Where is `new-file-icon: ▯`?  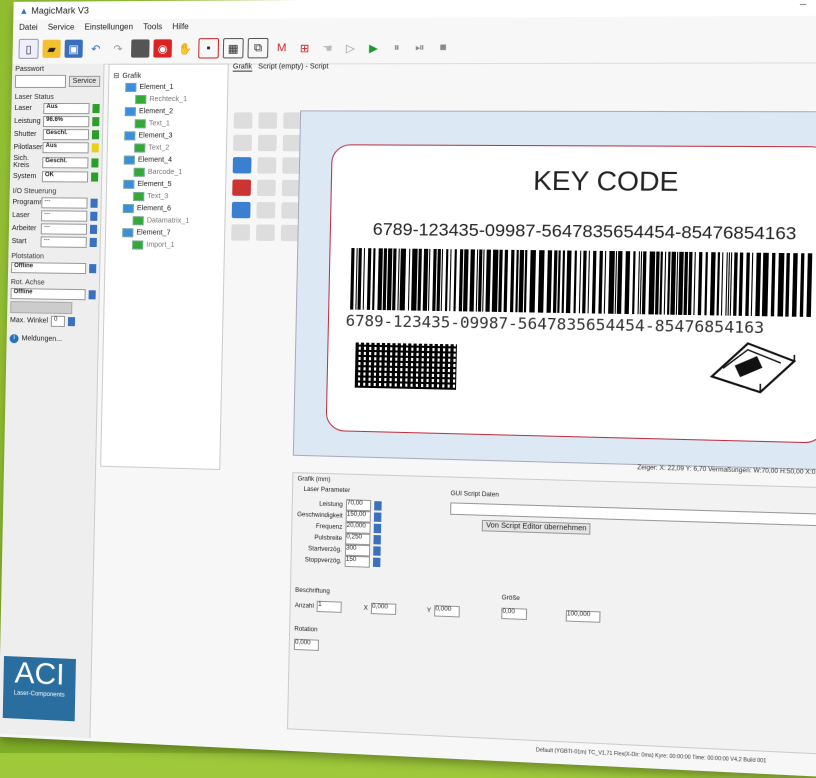 new-file-icon: ▯ is located at coordinates (28, 49).